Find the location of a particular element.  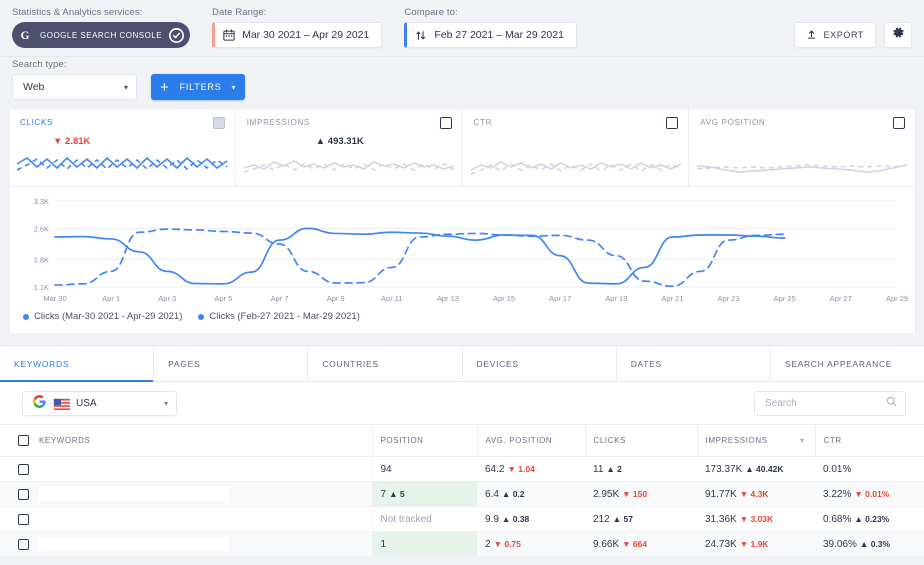

clicks-value: 2.95K is located at coordinates (606, 494).